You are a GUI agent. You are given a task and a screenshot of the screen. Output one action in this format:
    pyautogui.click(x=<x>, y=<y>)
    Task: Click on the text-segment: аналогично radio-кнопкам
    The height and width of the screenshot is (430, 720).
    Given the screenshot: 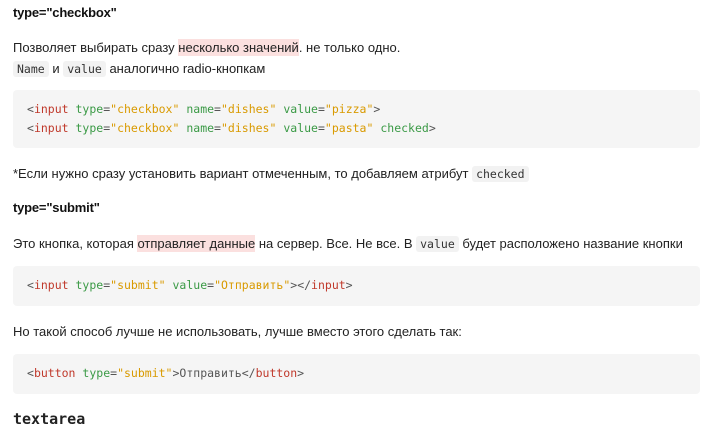 What is the action you would take?
    pyautogui.click(x=185, y=68)
    